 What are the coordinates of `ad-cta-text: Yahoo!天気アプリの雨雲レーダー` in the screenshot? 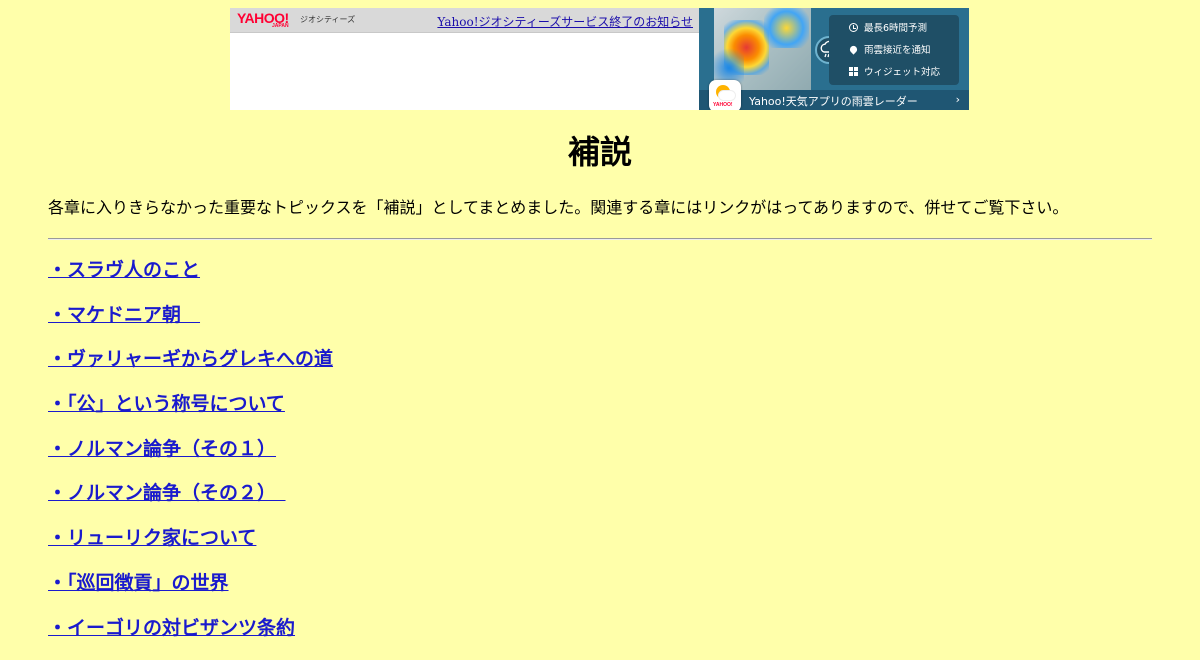 It's located at (833, 101).